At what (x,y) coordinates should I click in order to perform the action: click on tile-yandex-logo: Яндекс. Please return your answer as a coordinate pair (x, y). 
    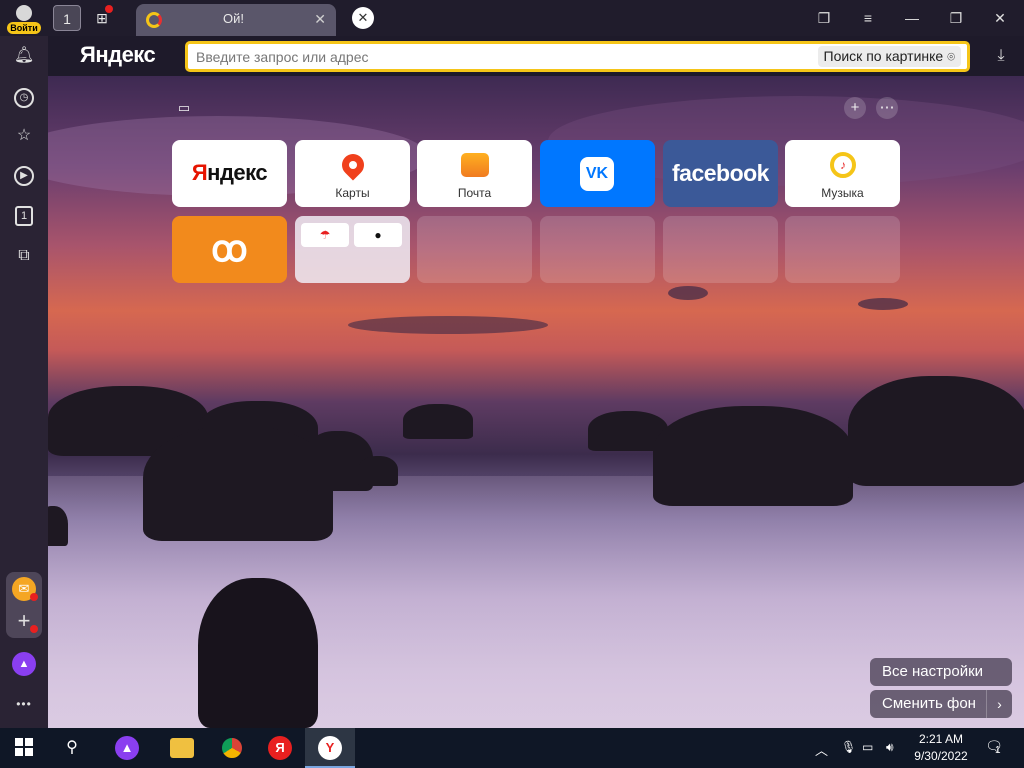
    Looking at the image, I should click on (229, 172).